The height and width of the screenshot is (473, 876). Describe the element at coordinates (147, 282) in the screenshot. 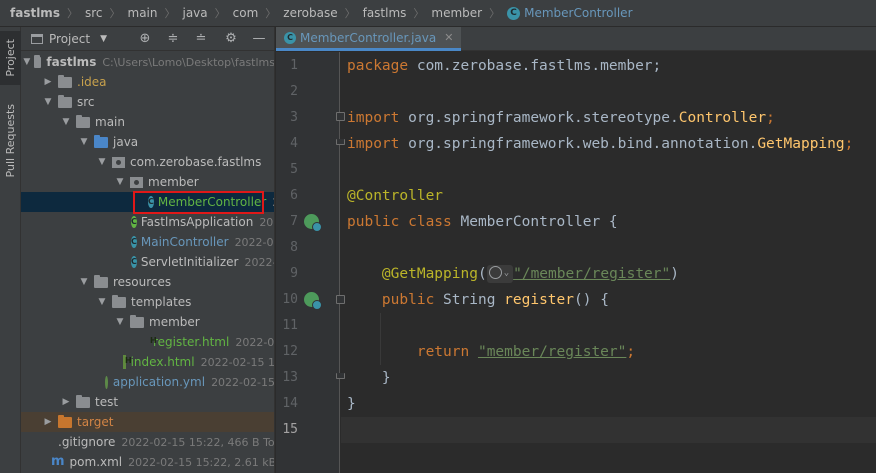

I see `tree-item-resources: ▼ resources` at that location.